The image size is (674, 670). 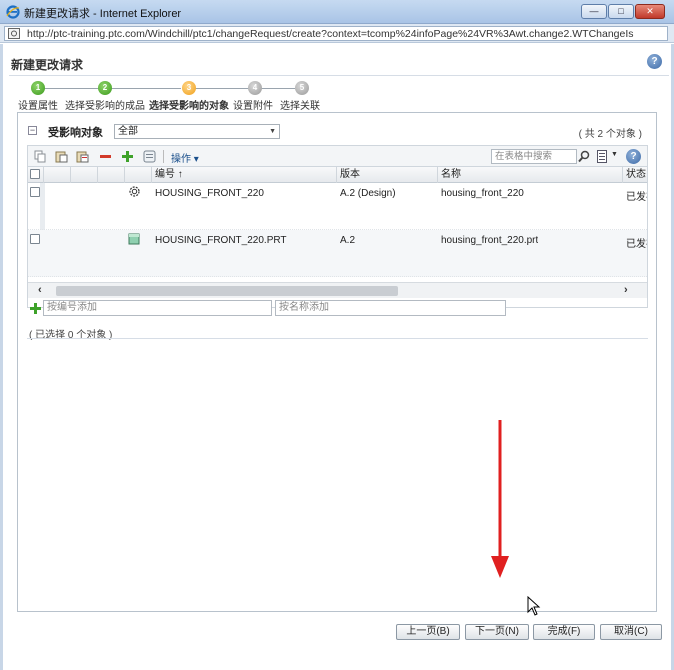 What do you see at coordinates (534, 156) in the screenshot?
I see `table-search-input: 在表格中搜索` at bounding box center [534, 156].